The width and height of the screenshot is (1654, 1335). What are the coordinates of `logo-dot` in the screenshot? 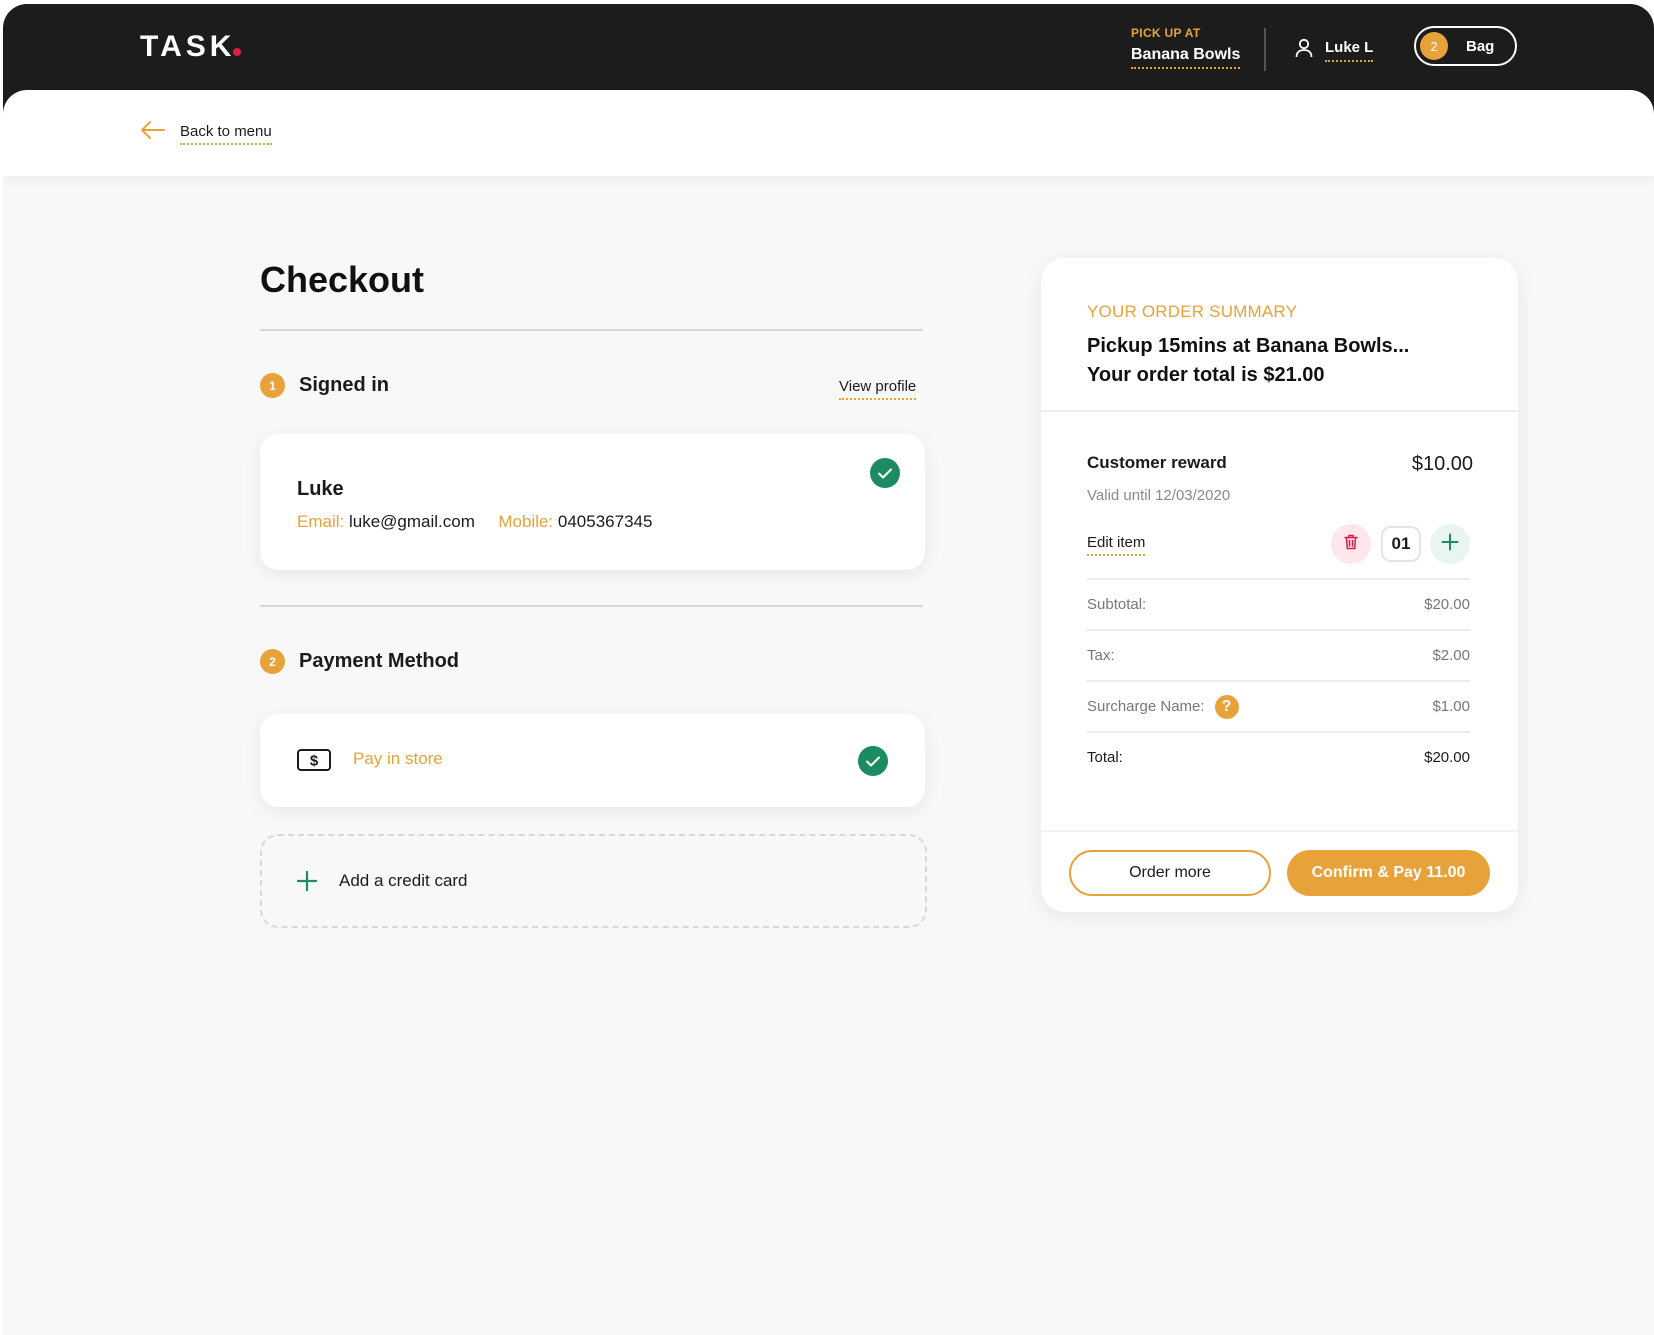 It's located at (237, 52).